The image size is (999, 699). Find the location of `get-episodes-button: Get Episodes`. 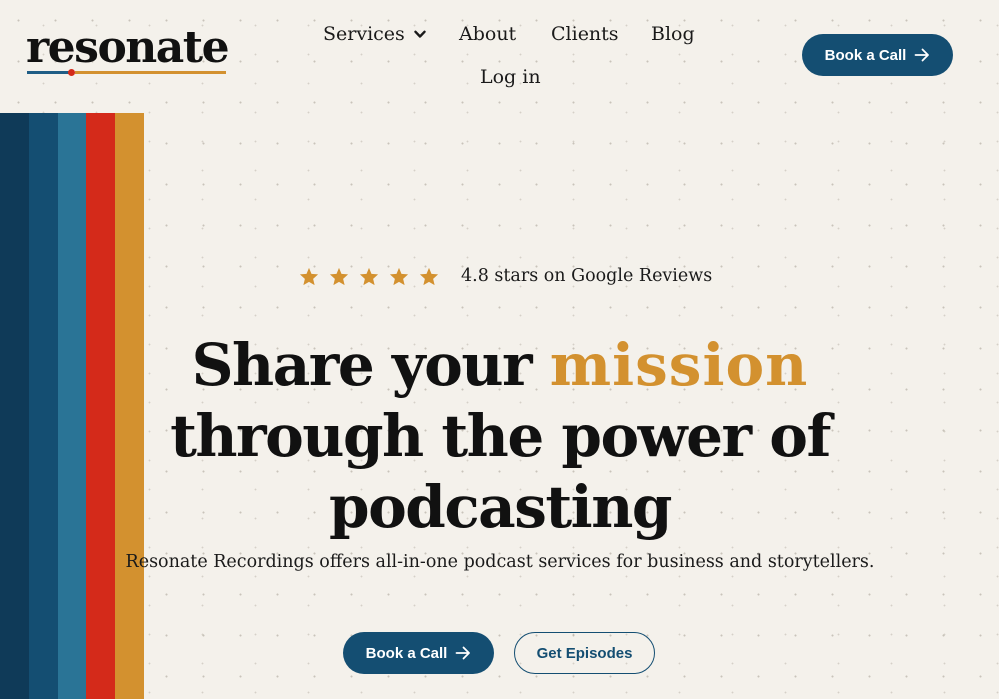

get-episodes-button: Get Episodes is located at coordinates (584, 653).